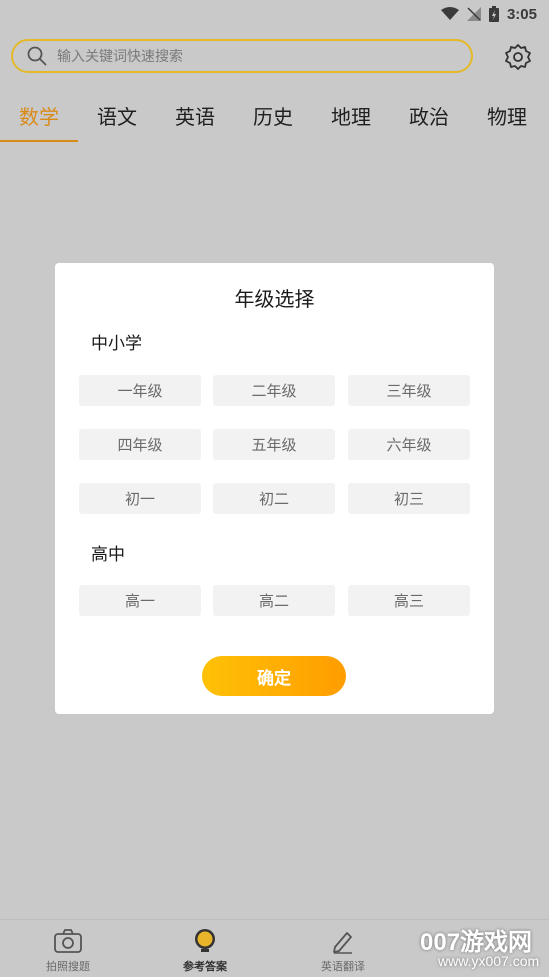  I want to click on camera-icon, so click(68, 941).